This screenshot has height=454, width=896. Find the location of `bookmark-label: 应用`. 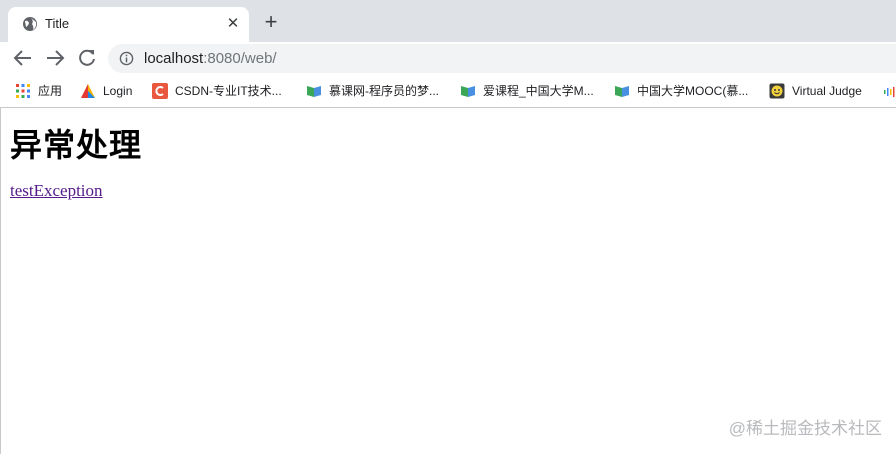

bookmark-label: 应用 is located at coordinates (50, 91).